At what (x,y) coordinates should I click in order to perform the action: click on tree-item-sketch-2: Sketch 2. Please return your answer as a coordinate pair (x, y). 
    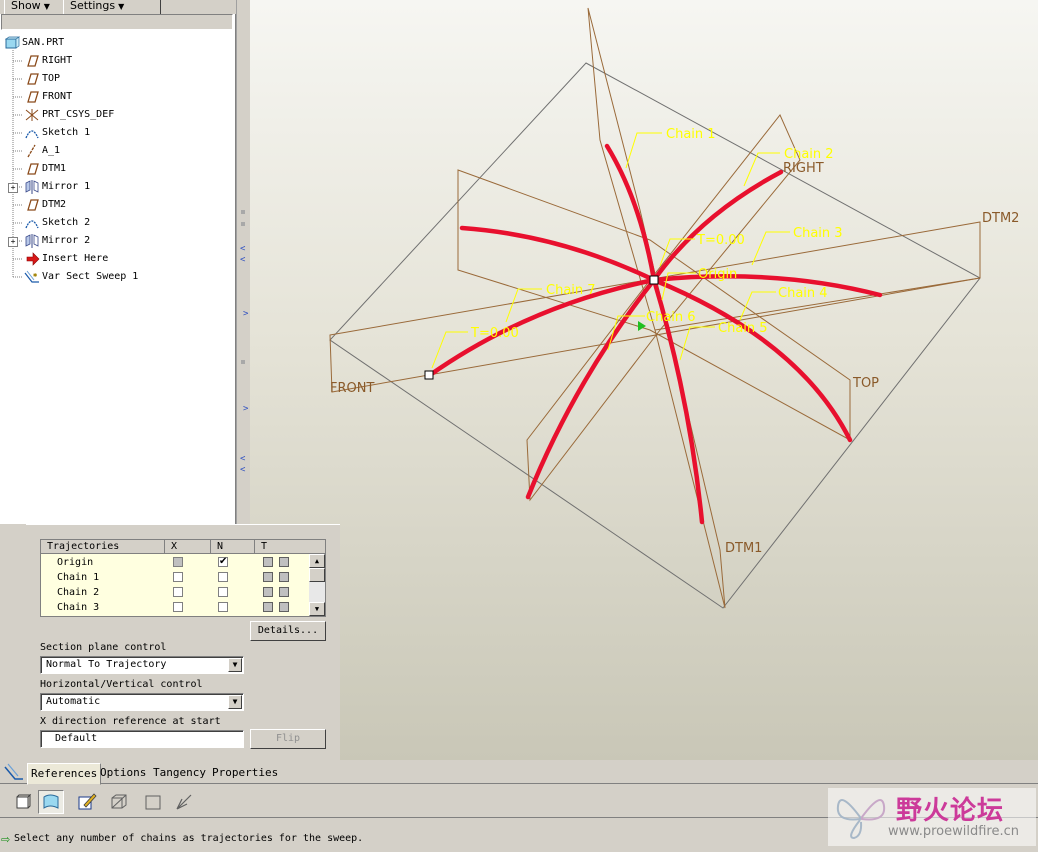
    Looking at the image, I should click on (57, 223).